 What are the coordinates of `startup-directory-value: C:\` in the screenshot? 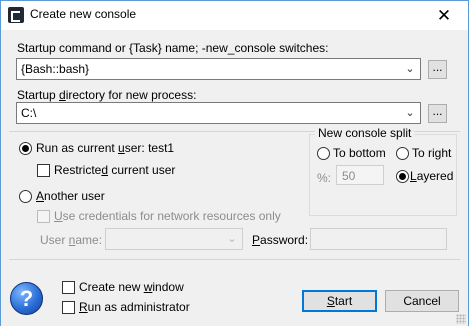 It's located at (29, 113).